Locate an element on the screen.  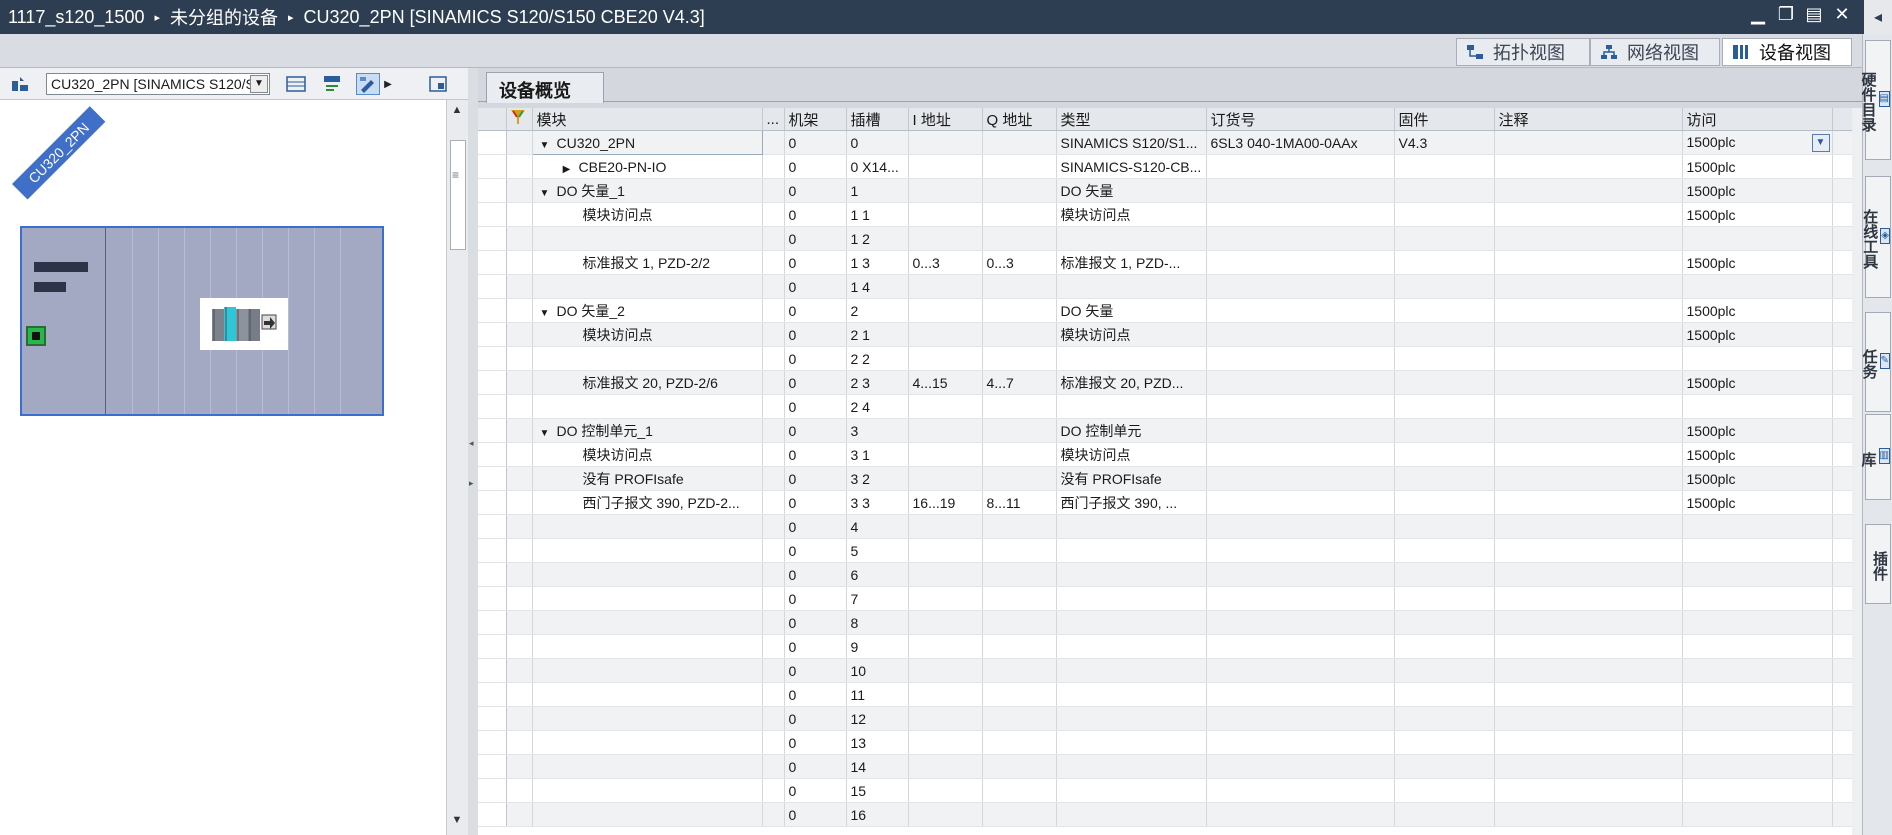
chevron-down-icon: ▼ is located at coordinates (259, 84).